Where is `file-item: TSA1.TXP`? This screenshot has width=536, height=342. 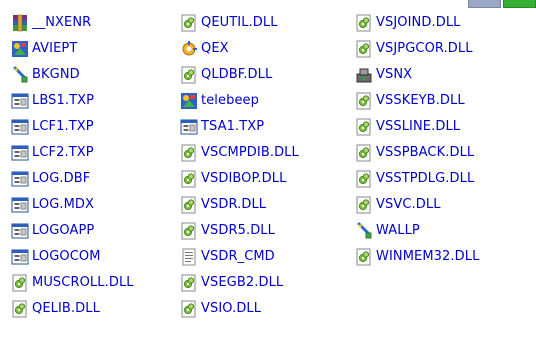
file-item: TSA1.TXP is located at coordinates (239, 127).